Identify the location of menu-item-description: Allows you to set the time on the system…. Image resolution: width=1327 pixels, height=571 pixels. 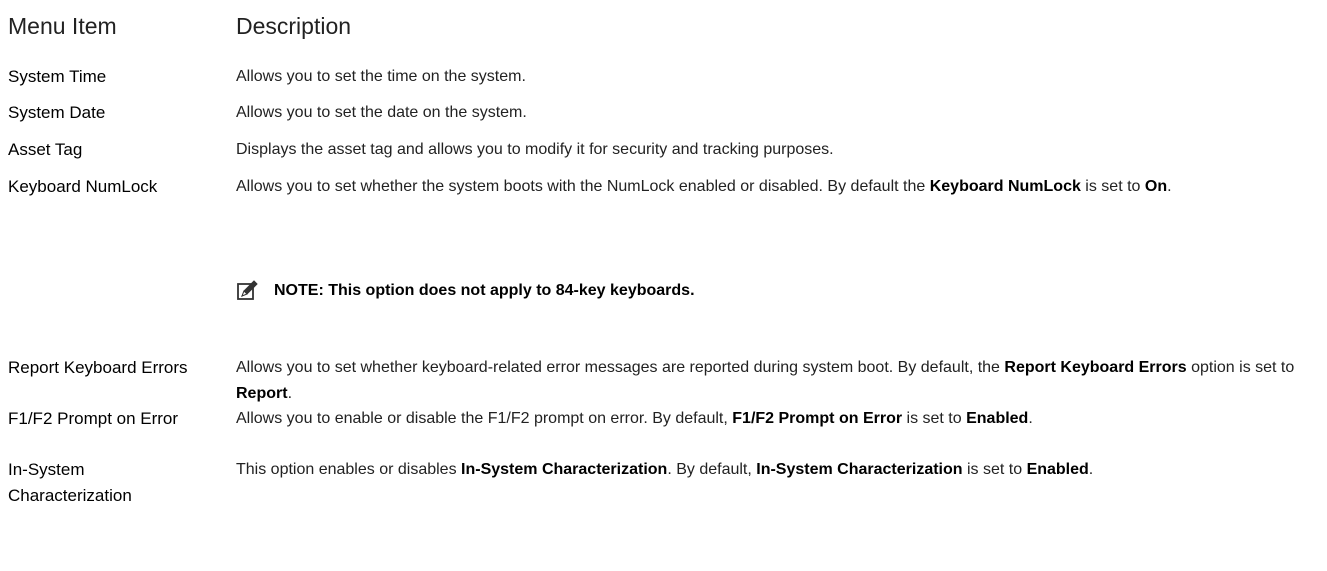
(776, 77).